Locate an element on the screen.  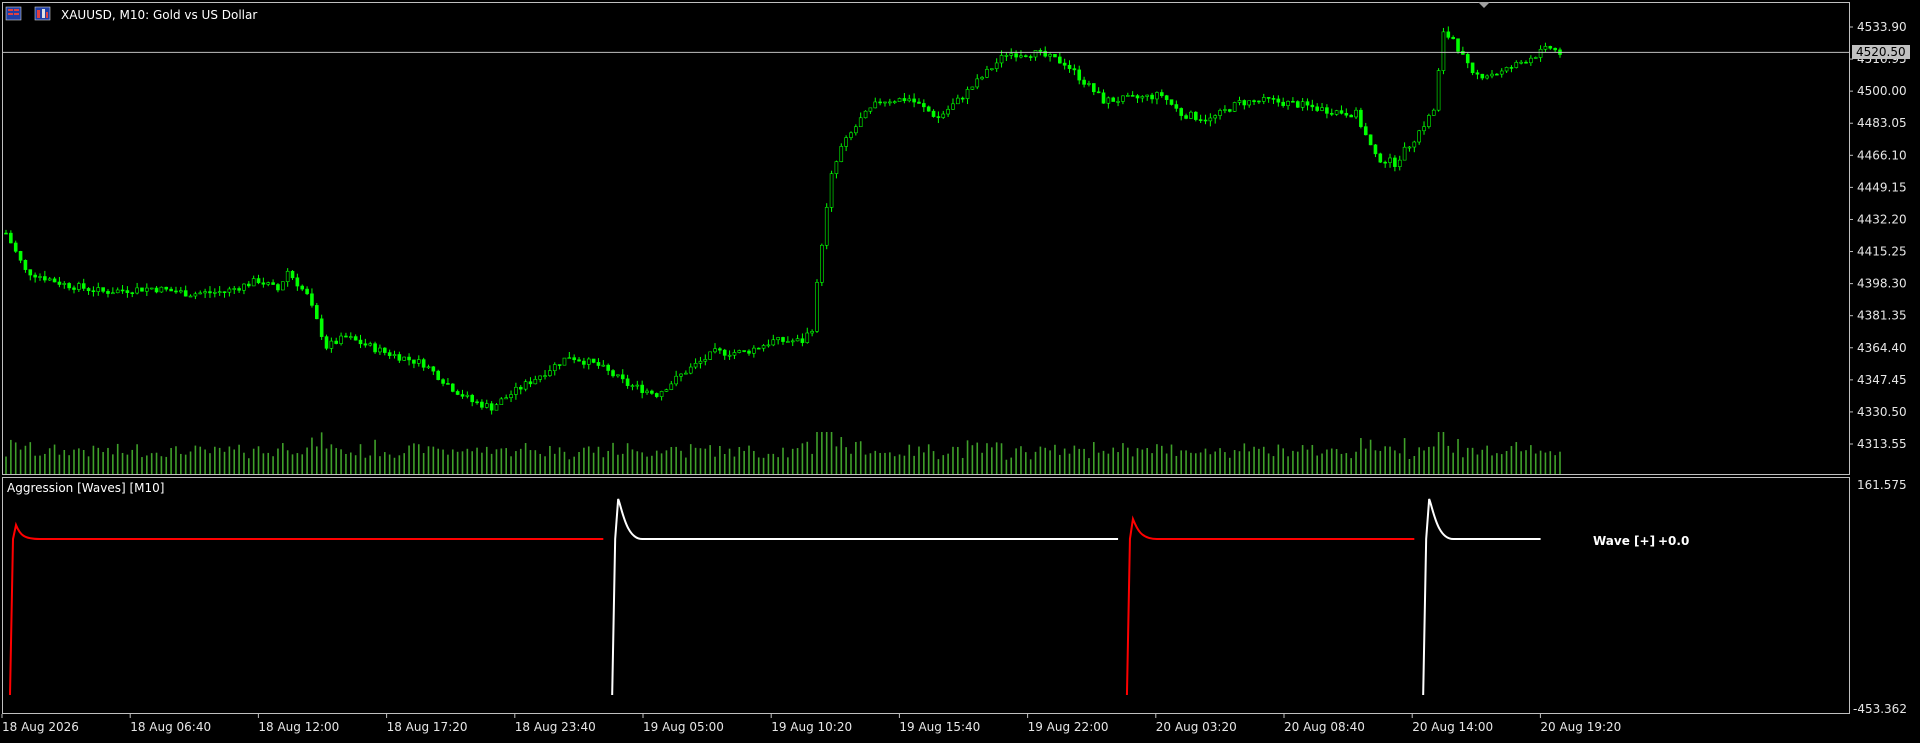
price-tick-label: 4449.15 is located at coordinates (1882, 187).